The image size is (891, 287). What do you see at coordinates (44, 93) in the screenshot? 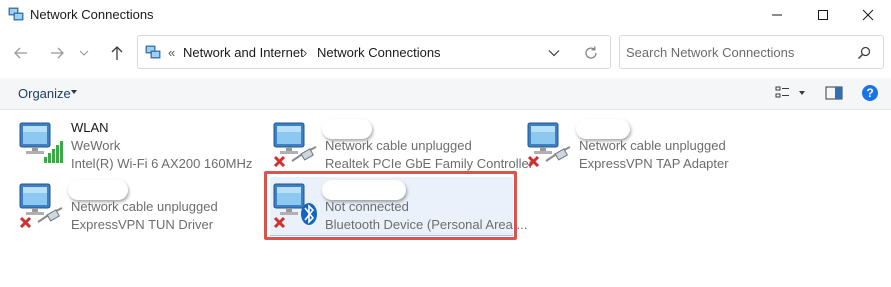
I see `organize-button: Organize` at bounding box center [44, 93].